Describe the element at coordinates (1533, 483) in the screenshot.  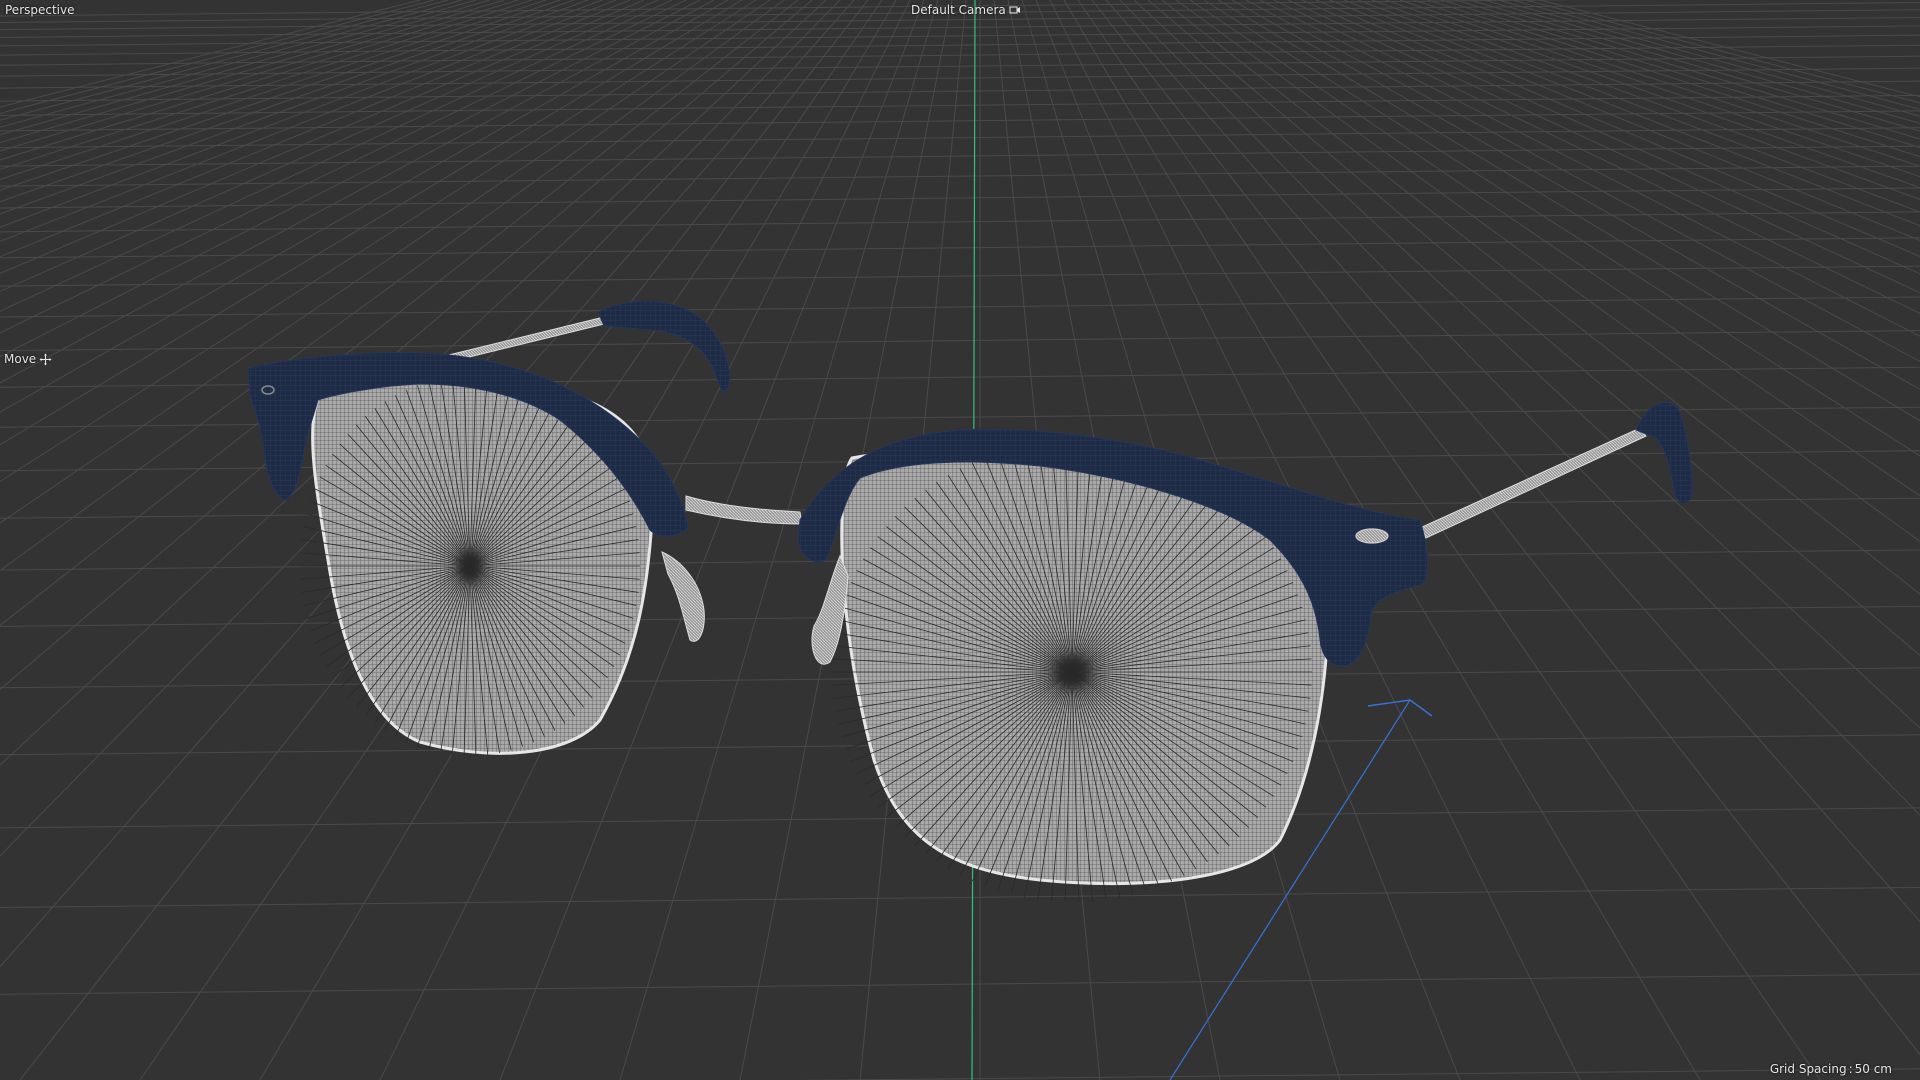
I see `right-temple-arm` at that location.